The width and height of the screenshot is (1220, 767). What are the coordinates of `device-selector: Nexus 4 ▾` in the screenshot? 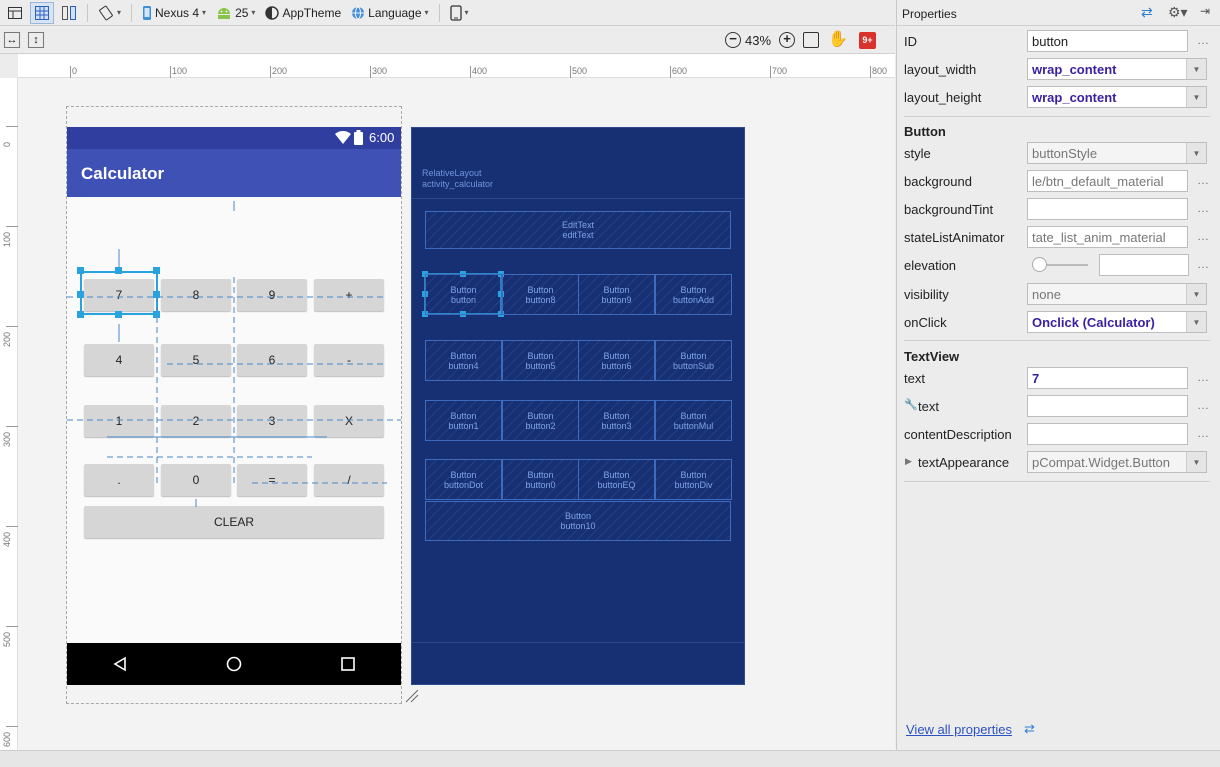 It's located at (174, 13).